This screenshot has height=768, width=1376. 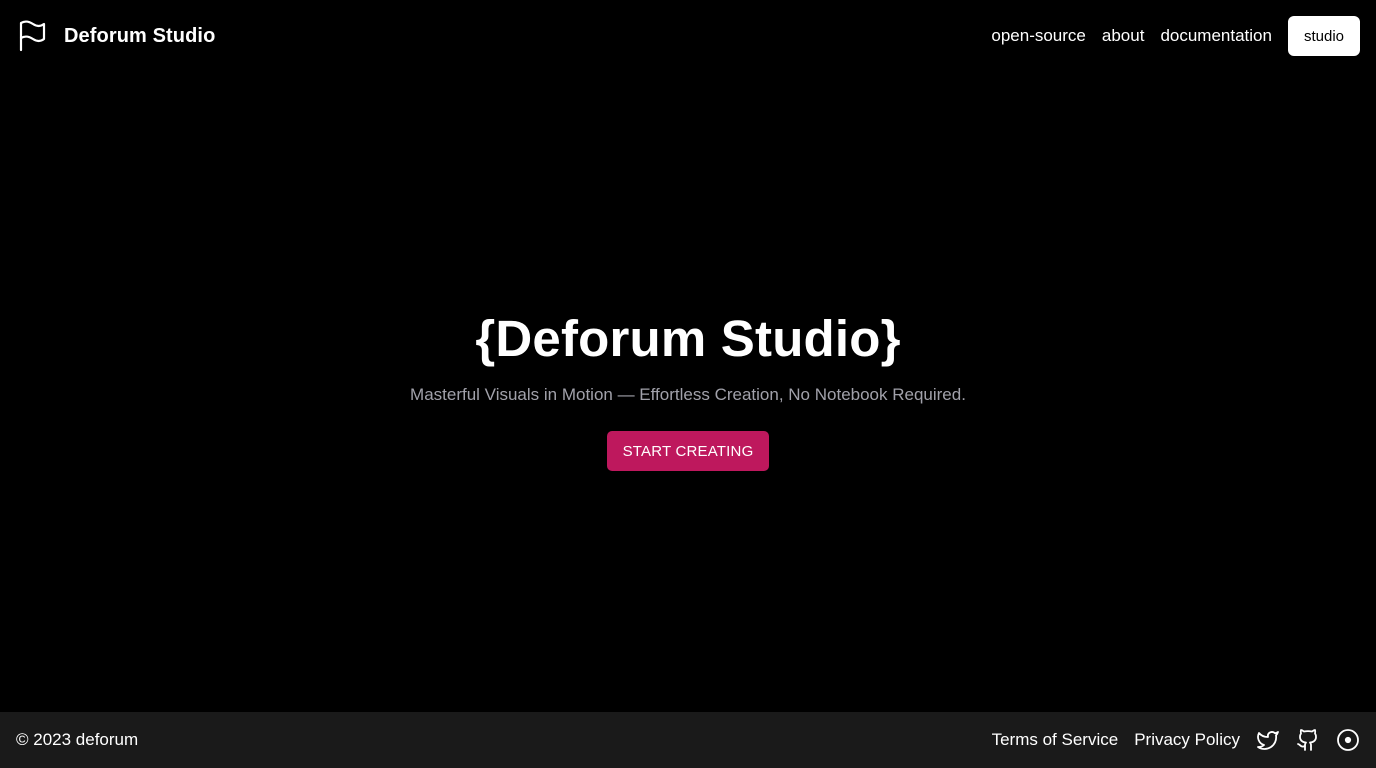 What do you see at coordinates (1268, 740) in the screenshot?
I see `twitter-icon` at bounding box center [1268, 740].